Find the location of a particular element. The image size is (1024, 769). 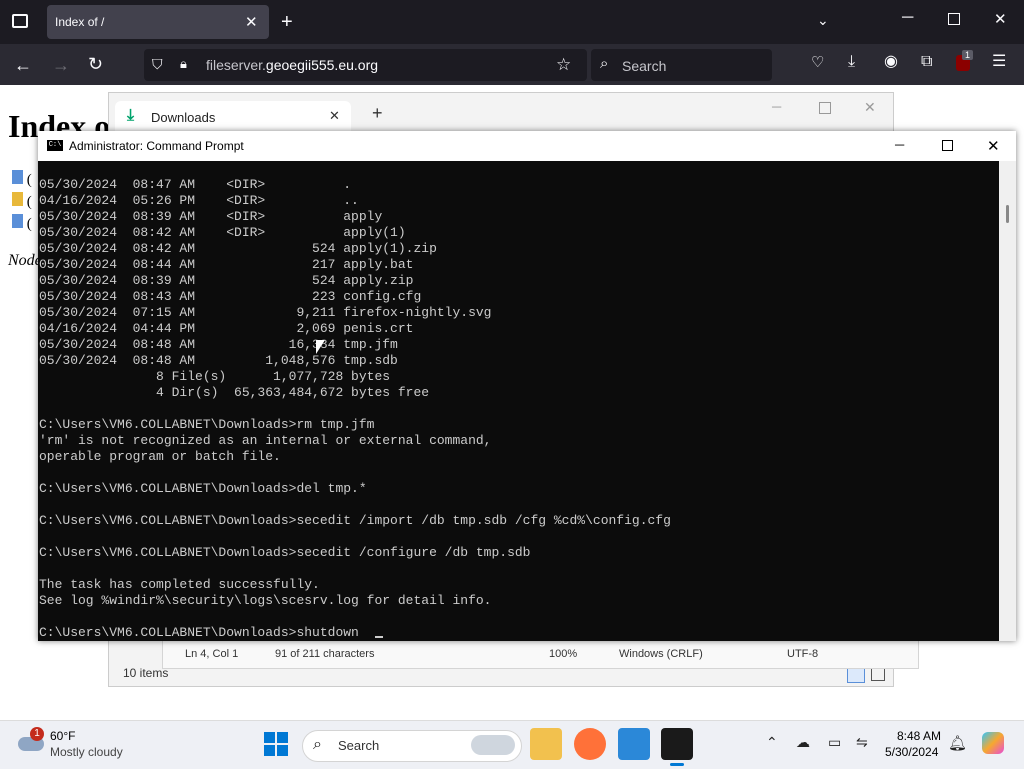

browser-tab-bar: Index of / ✕ + ⌄ ─ ✕ is located at coordinates (512, 22).